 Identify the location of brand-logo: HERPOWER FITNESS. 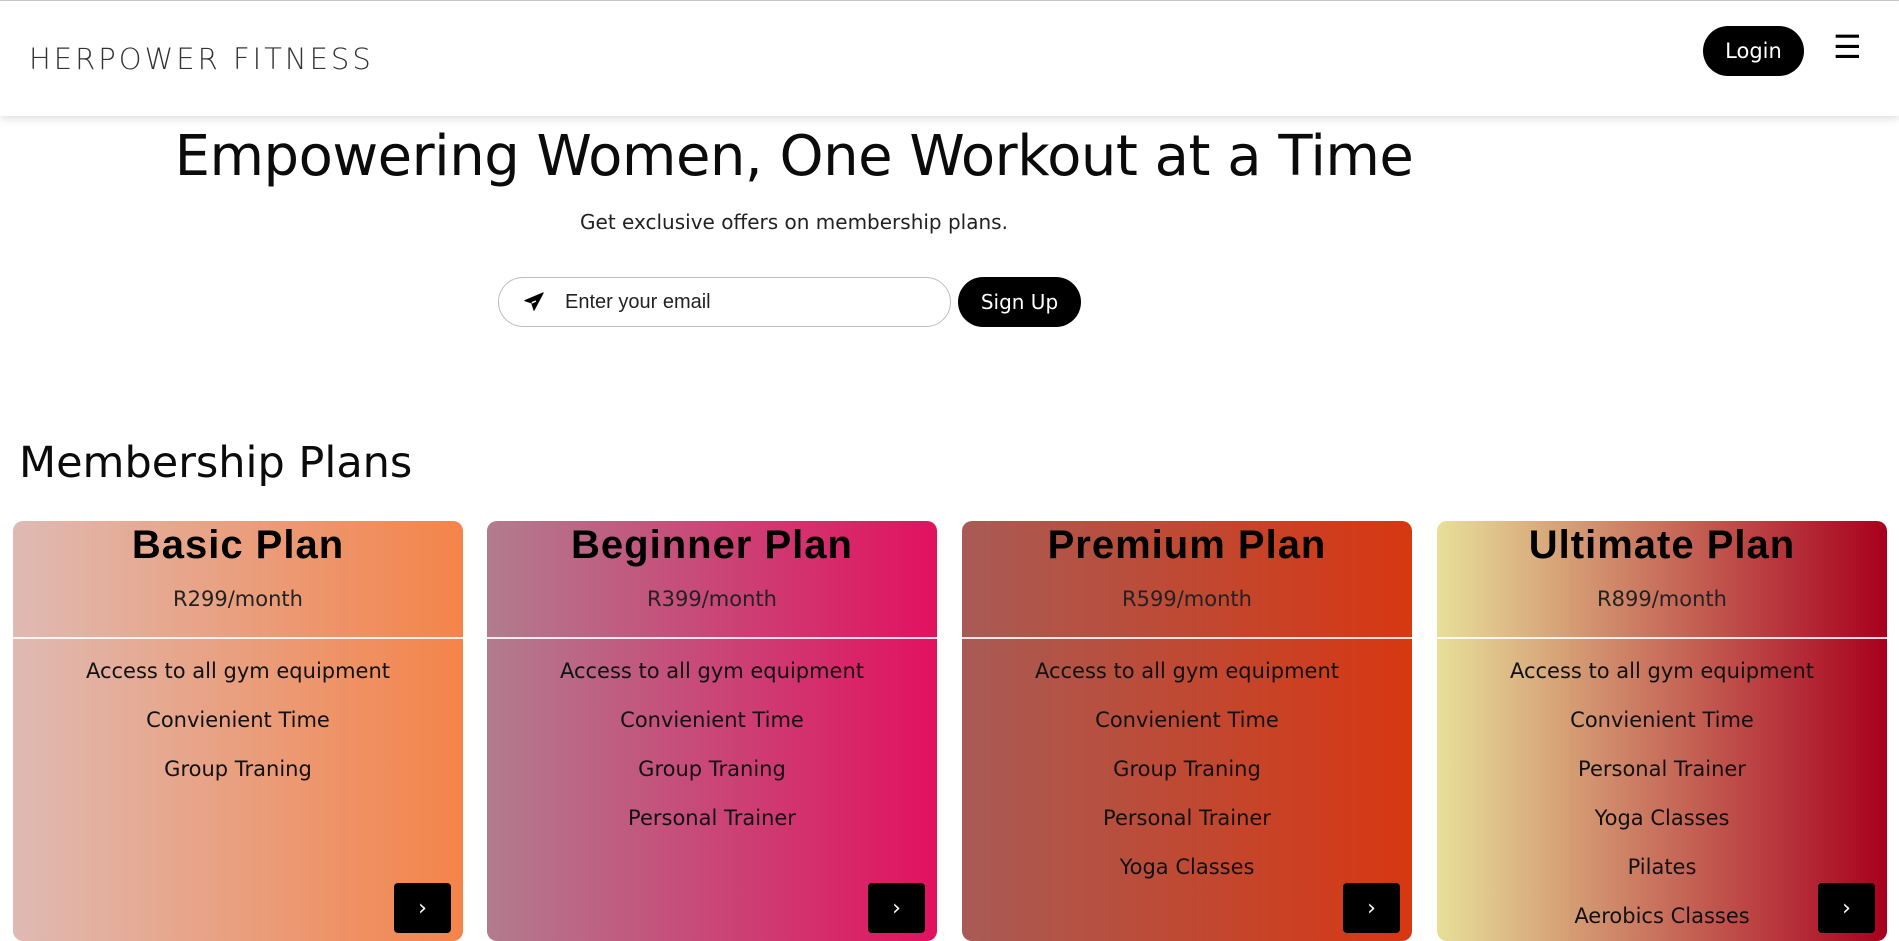
(201, 59).